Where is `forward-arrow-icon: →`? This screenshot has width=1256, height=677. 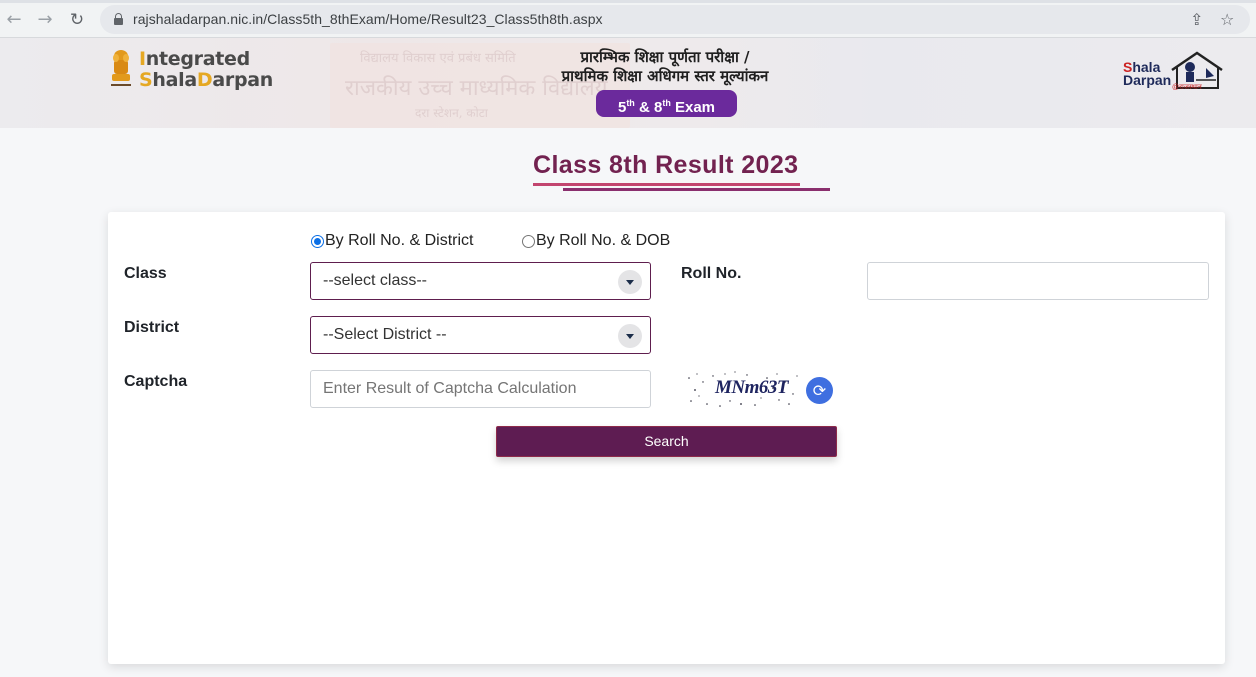 forward-arrow-icon: → is located at coordinates (45, 20).